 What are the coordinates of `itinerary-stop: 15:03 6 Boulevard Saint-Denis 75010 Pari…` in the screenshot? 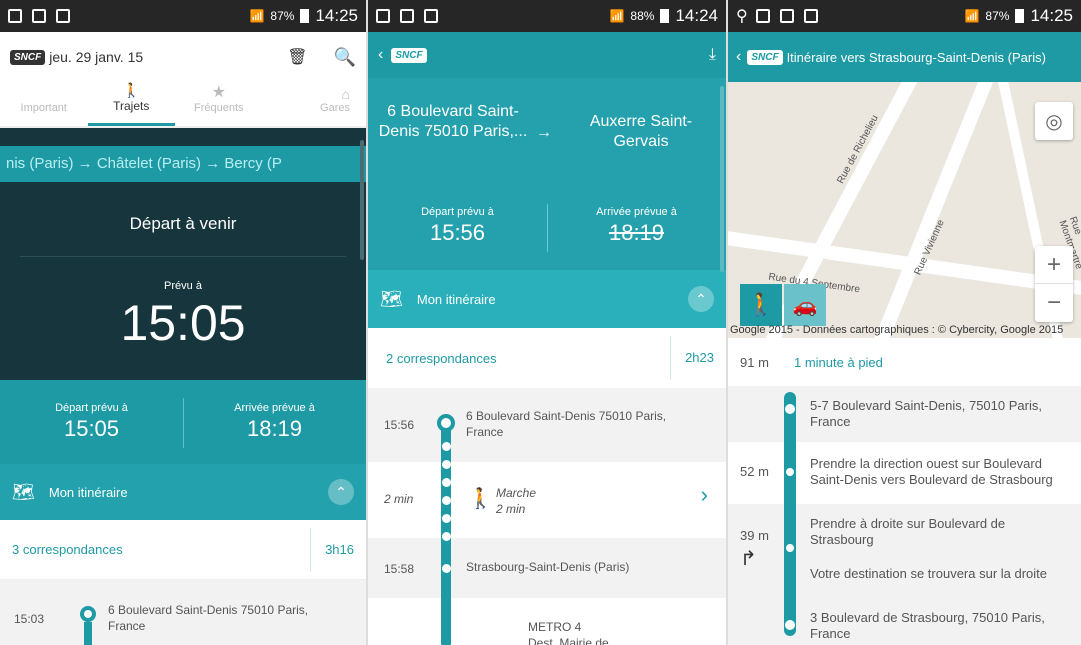 It's located at (183, 612).